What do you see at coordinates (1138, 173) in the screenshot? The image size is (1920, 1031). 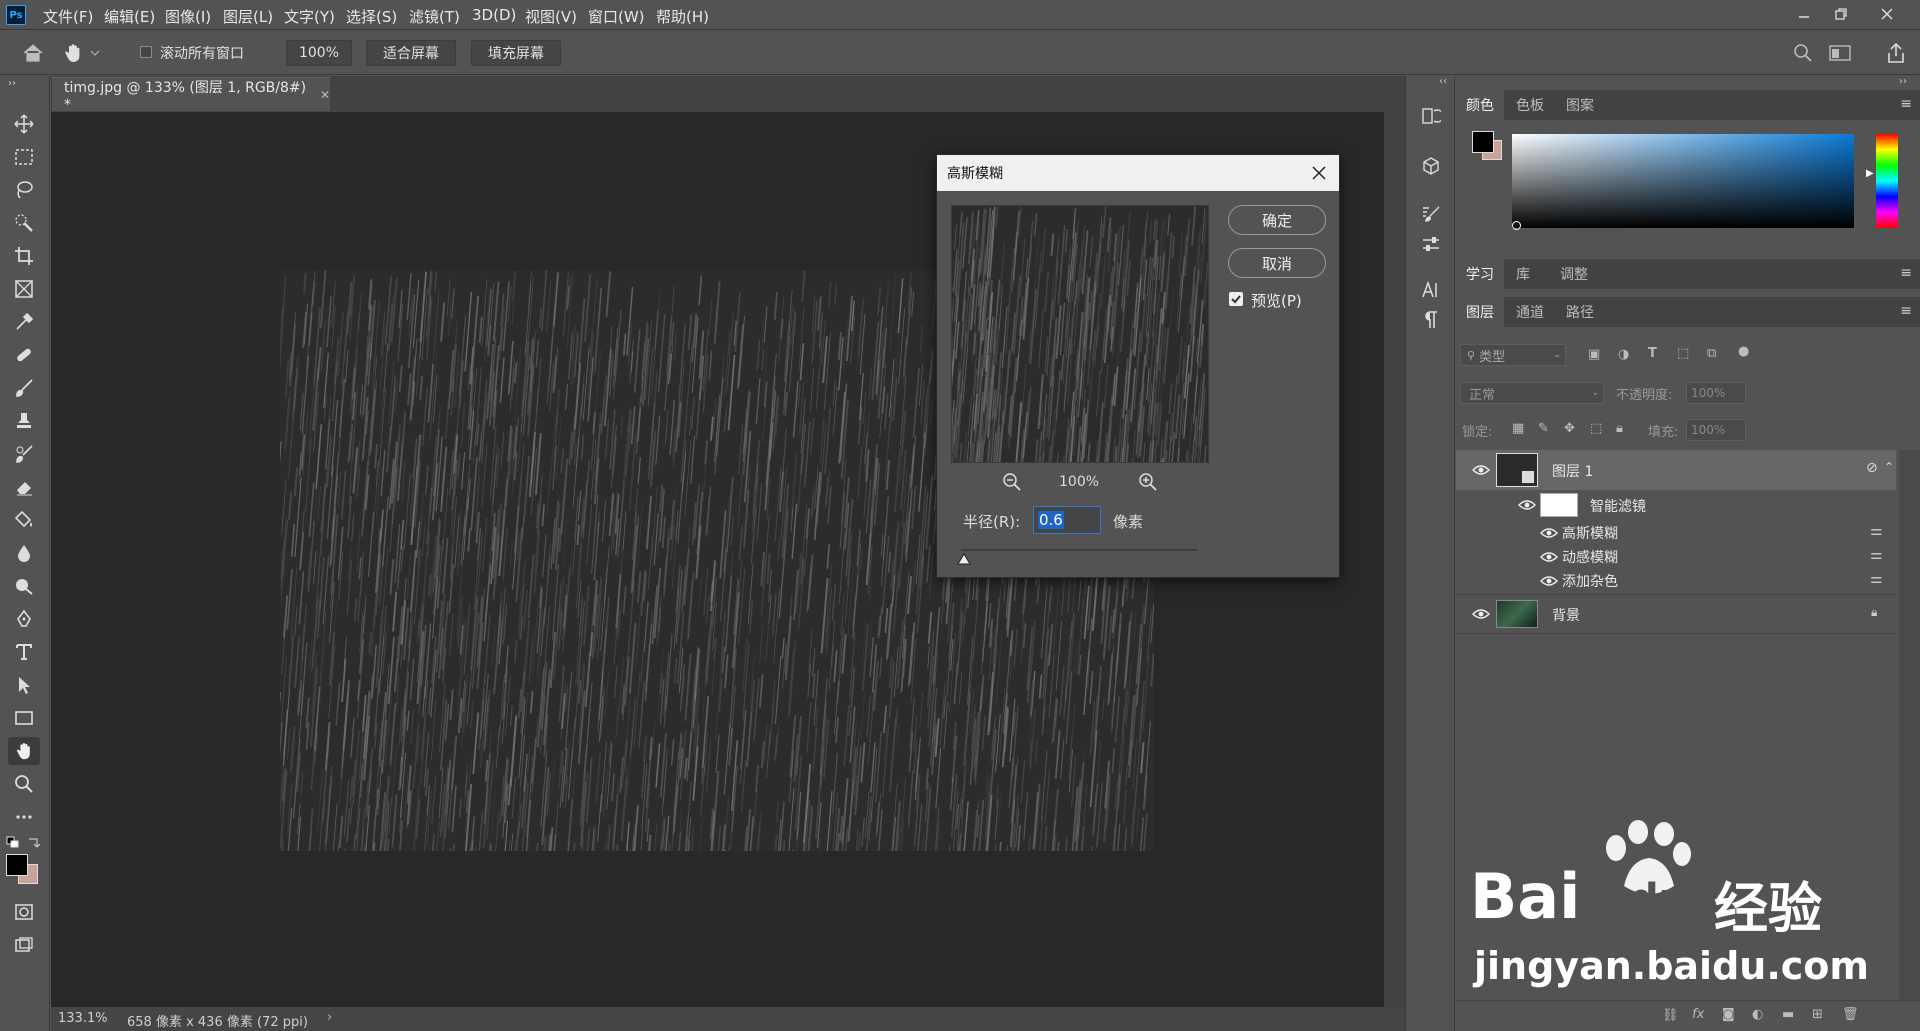 I see `dialog-title-bar: 高斯模糊` at bounding box center [1138, 173].